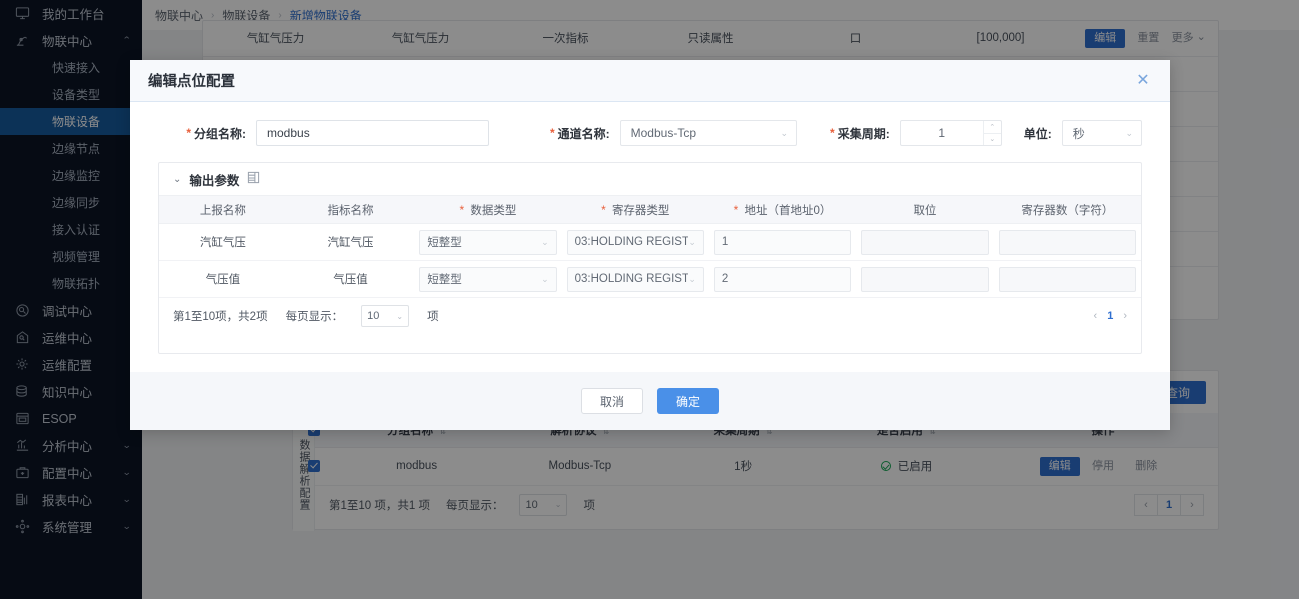 Image resolution: width=1299 pixels, height=599 pixels. Describe the element at coordinates (992, 127) in the screenshot. I see `stepper-up-icon: ⌃` at that location.